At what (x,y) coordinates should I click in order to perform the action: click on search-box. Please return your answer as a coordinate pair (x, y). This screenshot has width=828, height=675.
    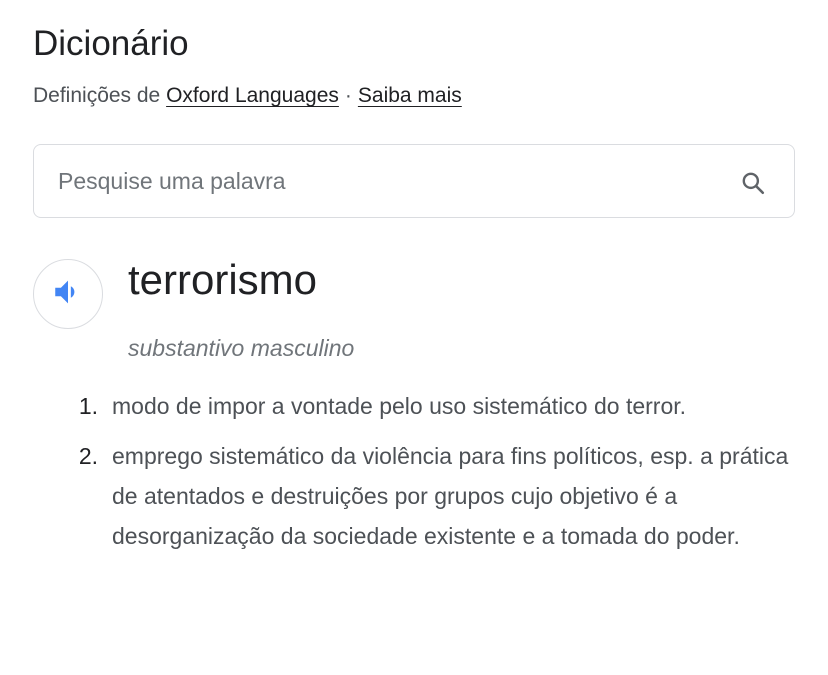
    Looking at the image, I should click on (414, 181).